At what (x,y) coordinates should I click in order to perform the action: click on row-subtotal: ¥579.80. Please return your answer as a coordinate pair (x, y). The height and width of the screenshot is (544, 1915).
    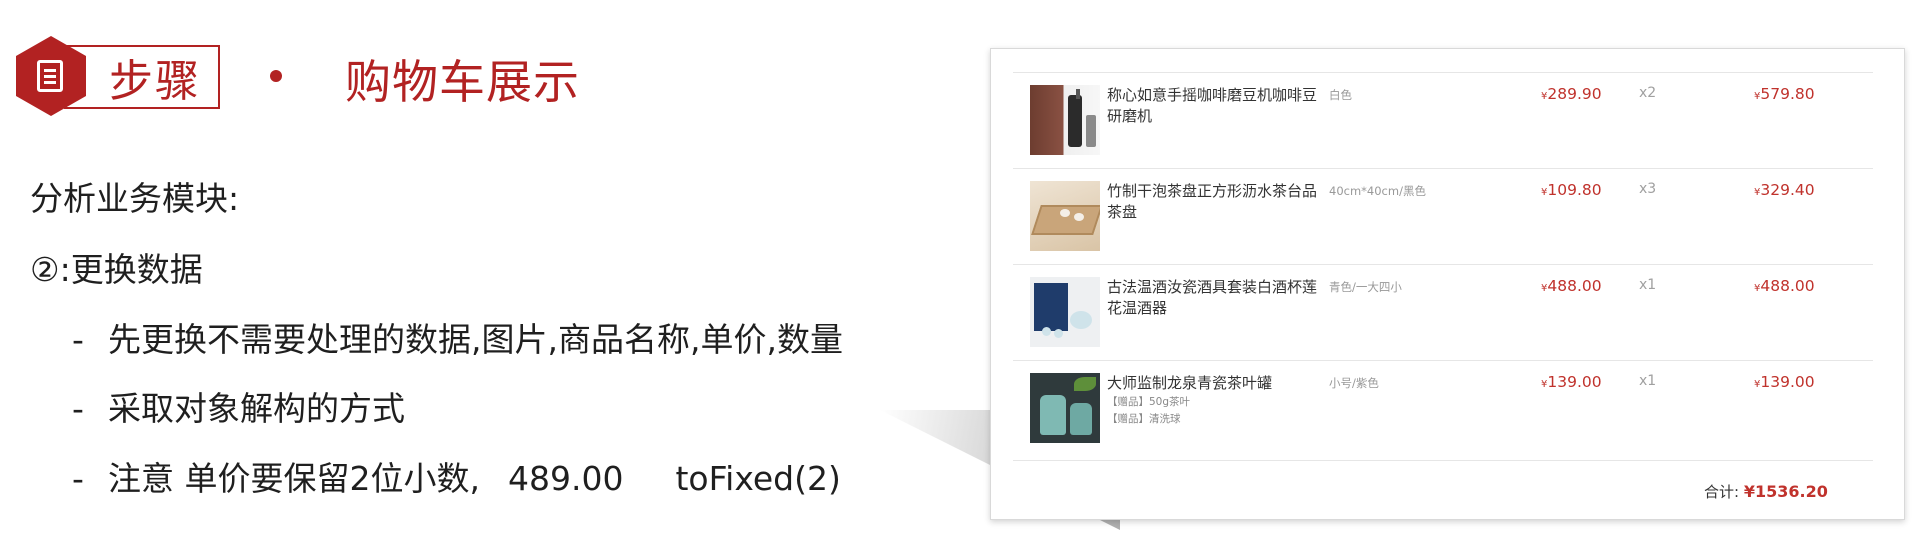
    Looking at the image, I should click on (1784, 94).